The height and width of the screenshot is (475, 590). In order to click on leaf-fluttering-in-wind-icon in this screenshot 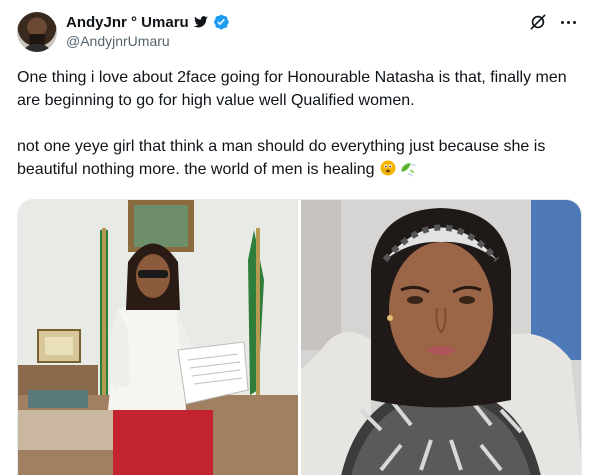, I will do `click(408, 170)`.